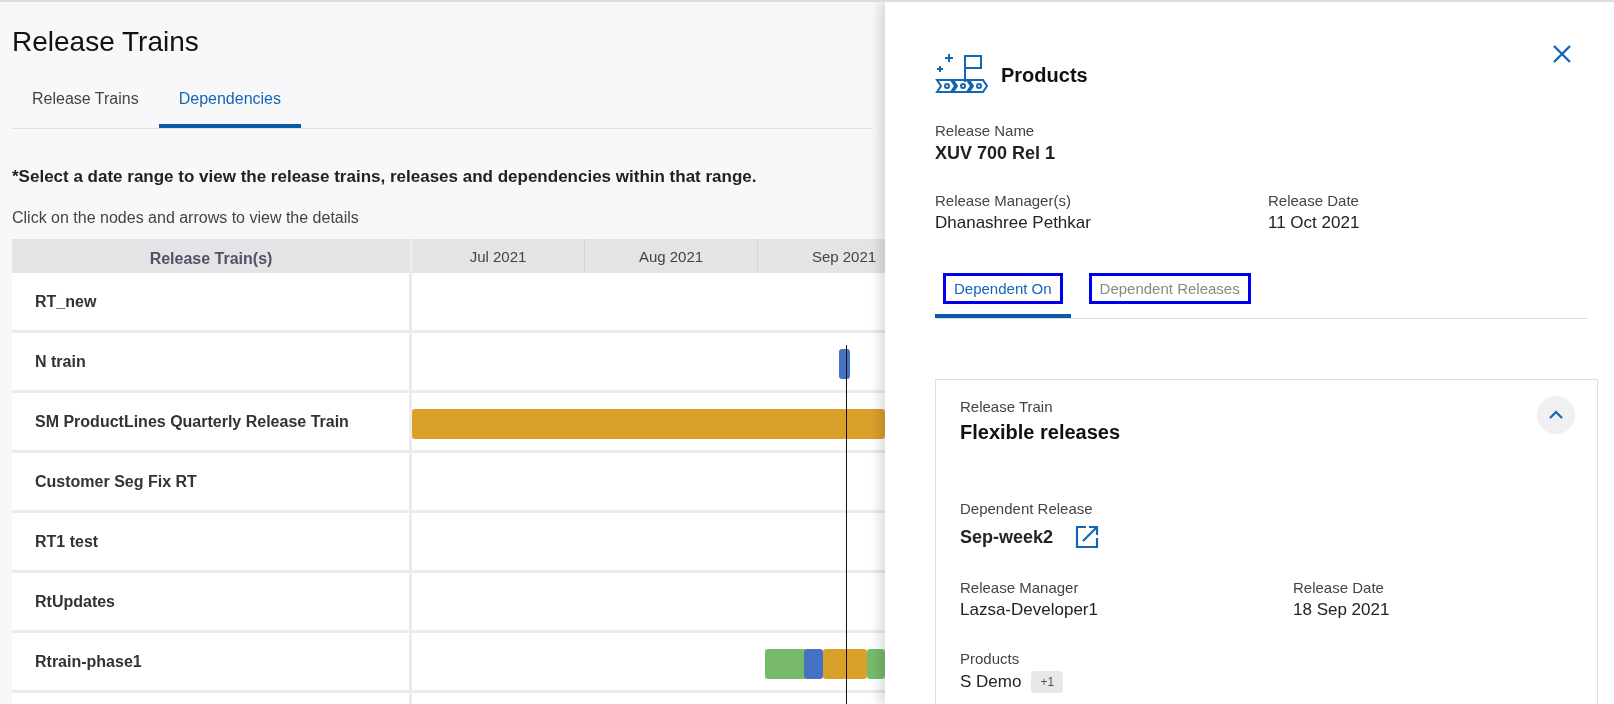 The image size is (1614, 704). Describe the element at coordinates (212, 483) in the screenshot. I see `release-train-name: Customer Seg Fix RT` at that location.